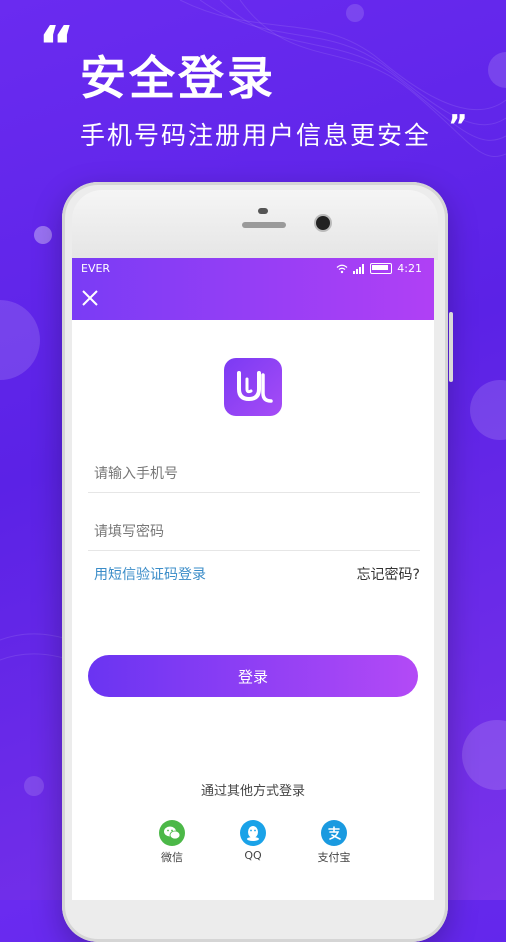 Image resolution: width=506 pixels, height=942 pixels. Describe the element at coordinates (172, 833) in the screenshot. I see `wechat-icon` at that location.